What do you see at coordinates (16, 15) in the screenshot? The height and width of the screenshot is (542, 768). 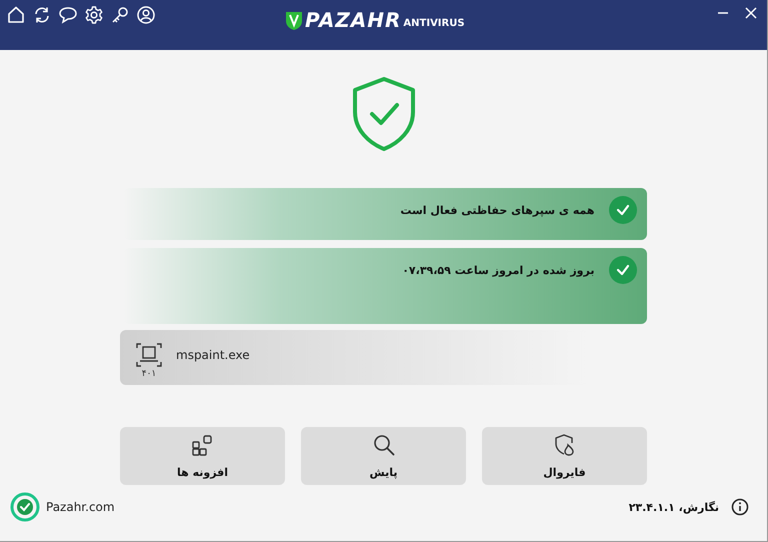 I see `home-icon` at bounding box center [16, 15].